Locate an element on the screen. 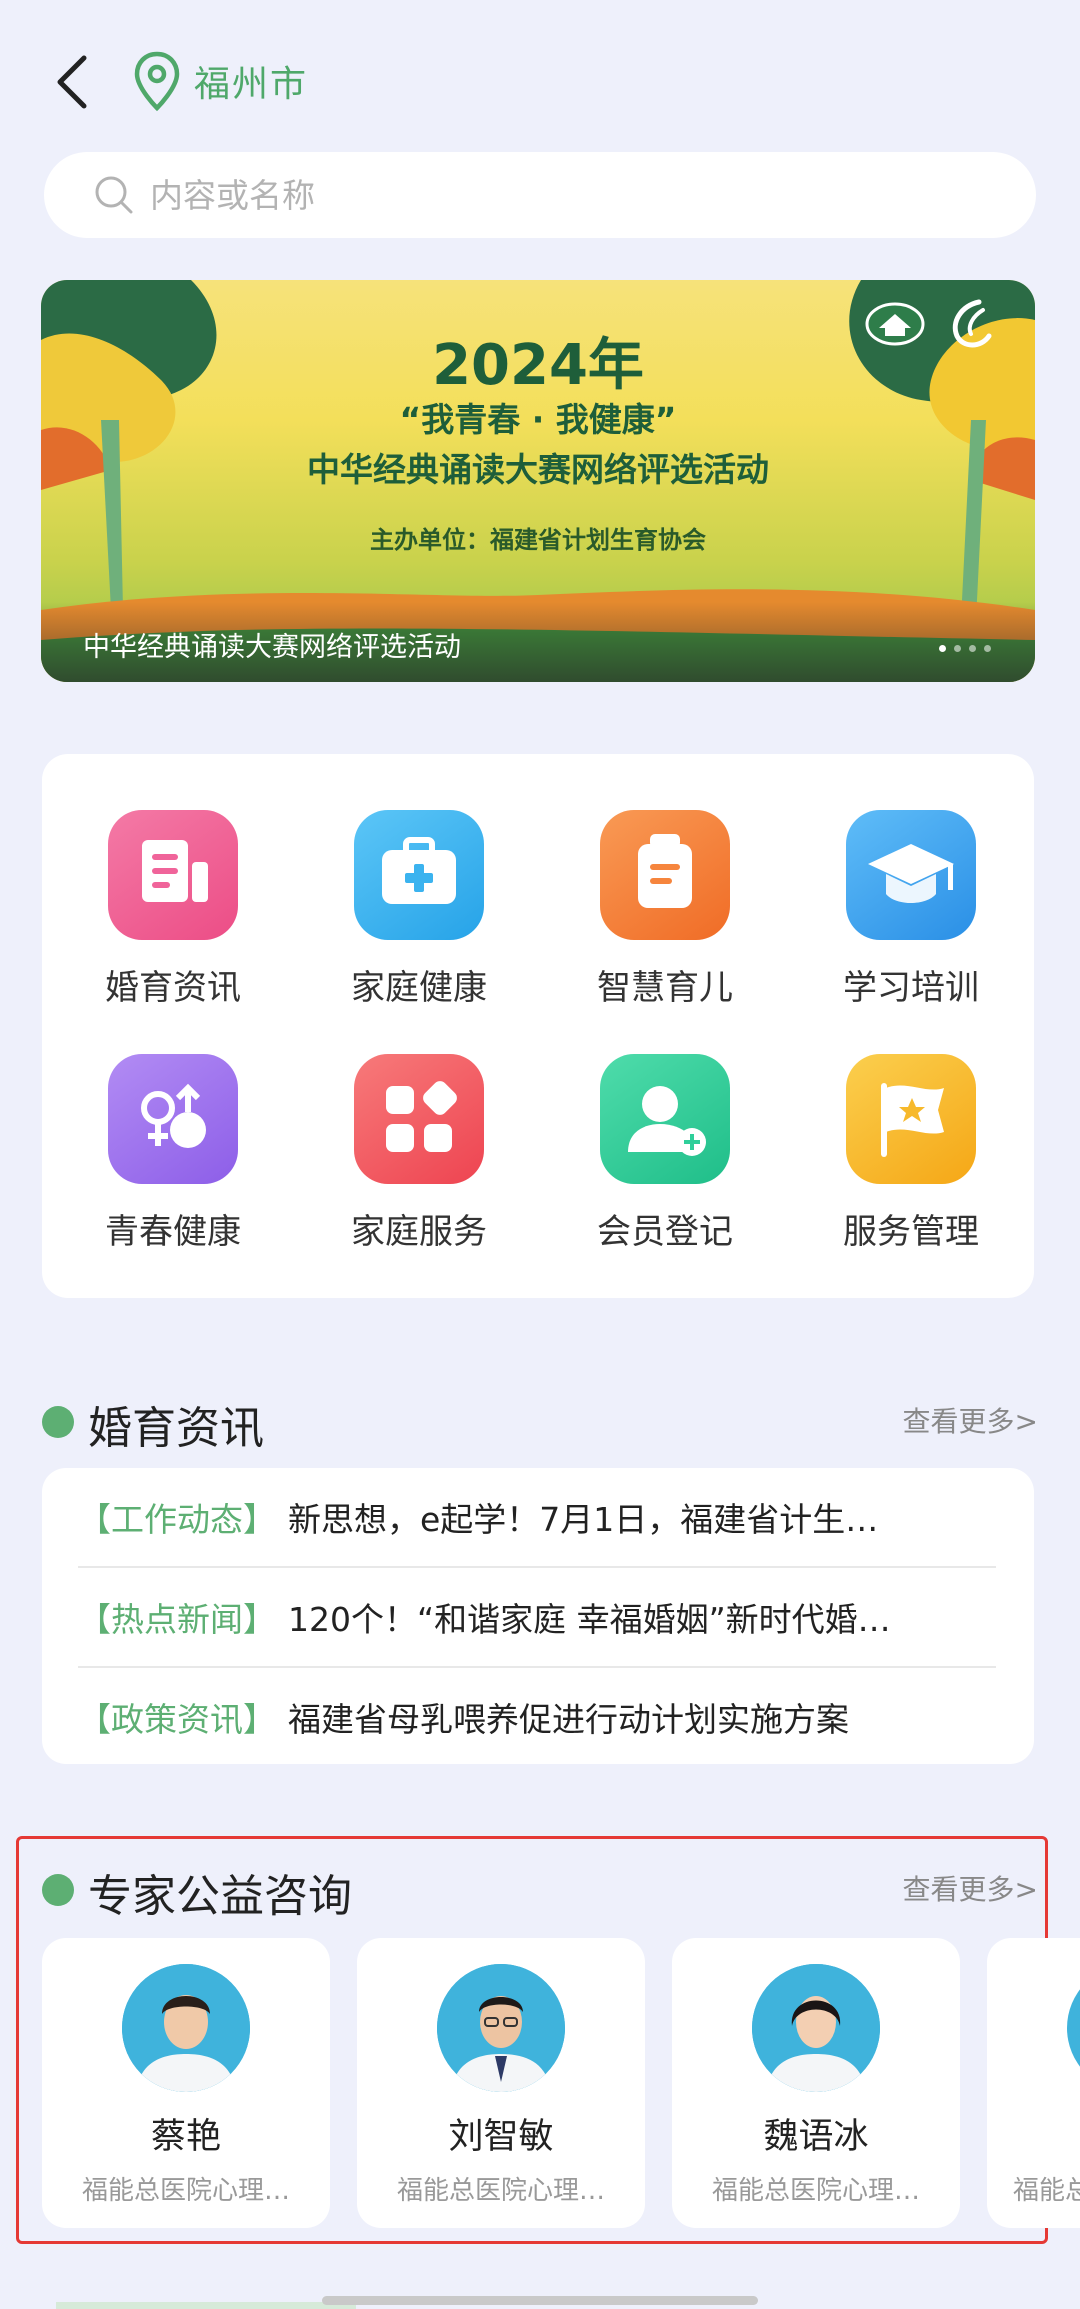  location-label: 福州市 is located at coordinates (251, 84).